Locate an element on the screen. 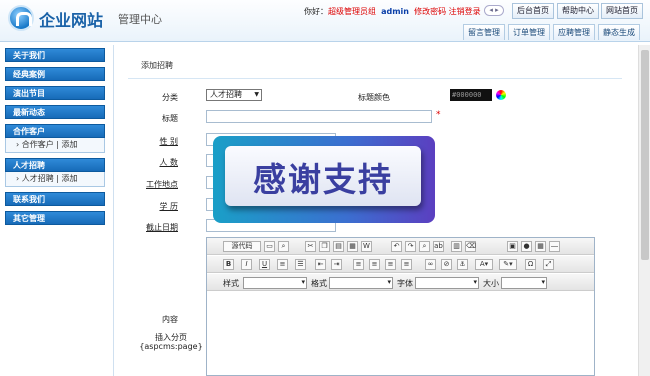 The width and height of the screenshot is (650, 376). replace-icon: ab is located at coordinates (438, 246).